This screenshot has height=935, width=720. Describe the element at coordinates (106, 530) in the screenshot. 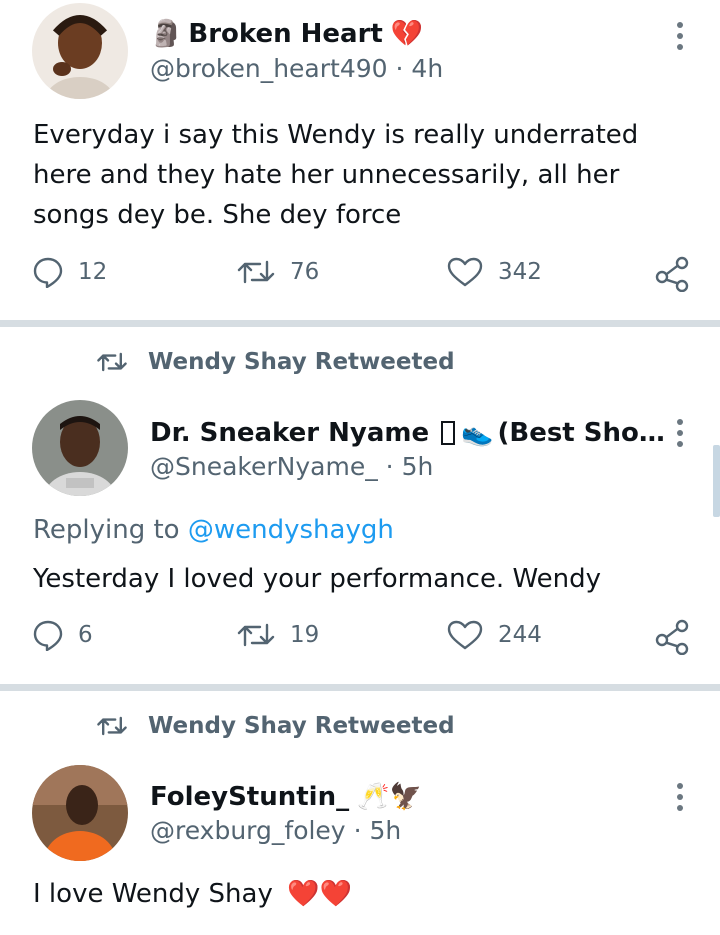

I see `replying-to-label: Replying to` at that location.